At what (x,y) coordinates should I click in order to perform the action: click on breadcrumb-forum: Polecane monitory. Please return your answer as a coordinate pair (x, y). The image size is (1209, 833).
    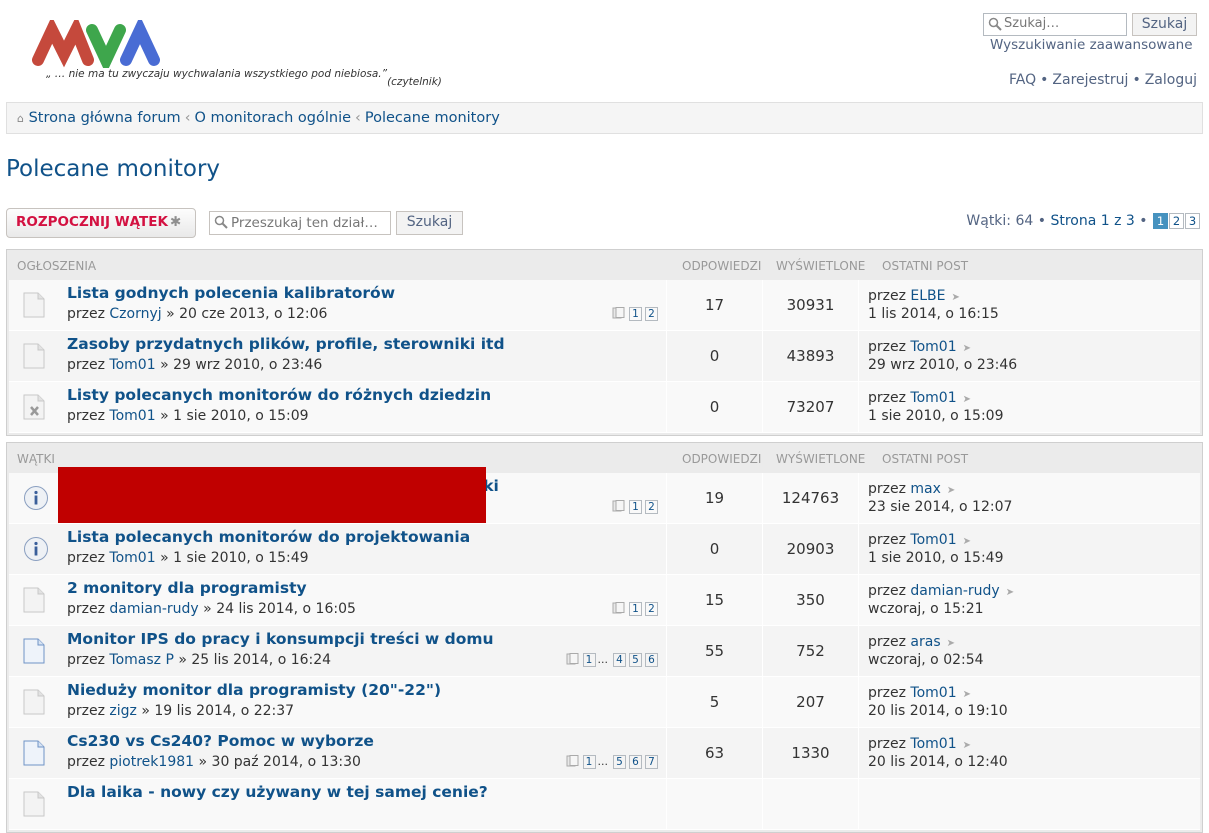
    Looking at the image, I should click on (432, 118).